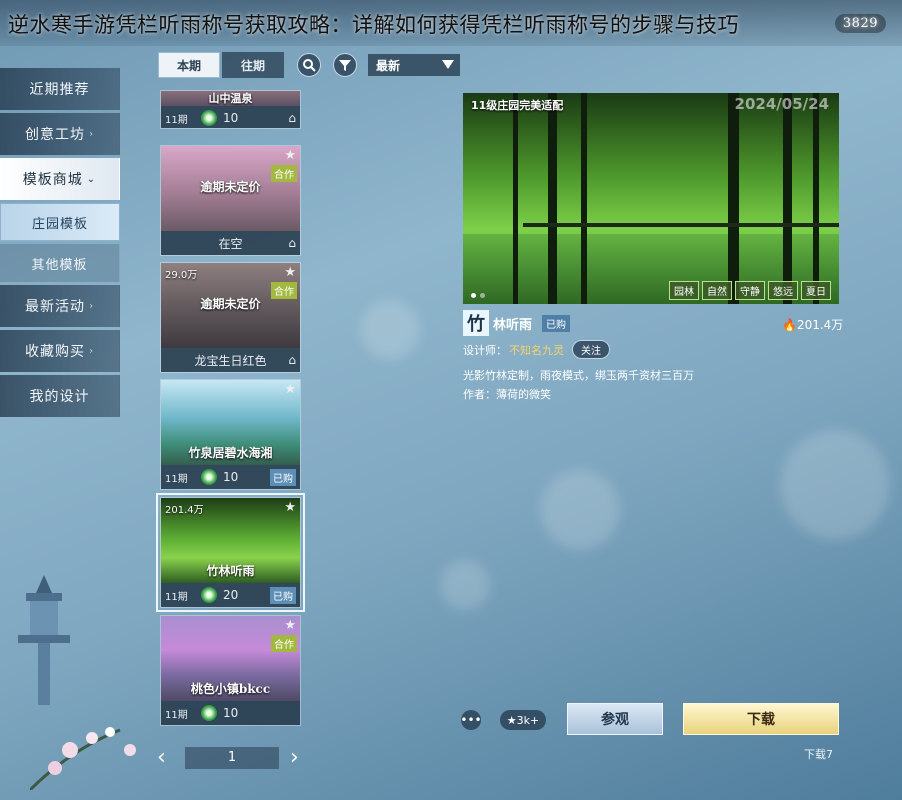  What do you see at coordinates (651, 198) in the screenshot?
I see `design-preview-image: 11级庄园完美适配 2024/05/24 园林 自然 守静 悠远 夏日` at bounding box center [651, 198].